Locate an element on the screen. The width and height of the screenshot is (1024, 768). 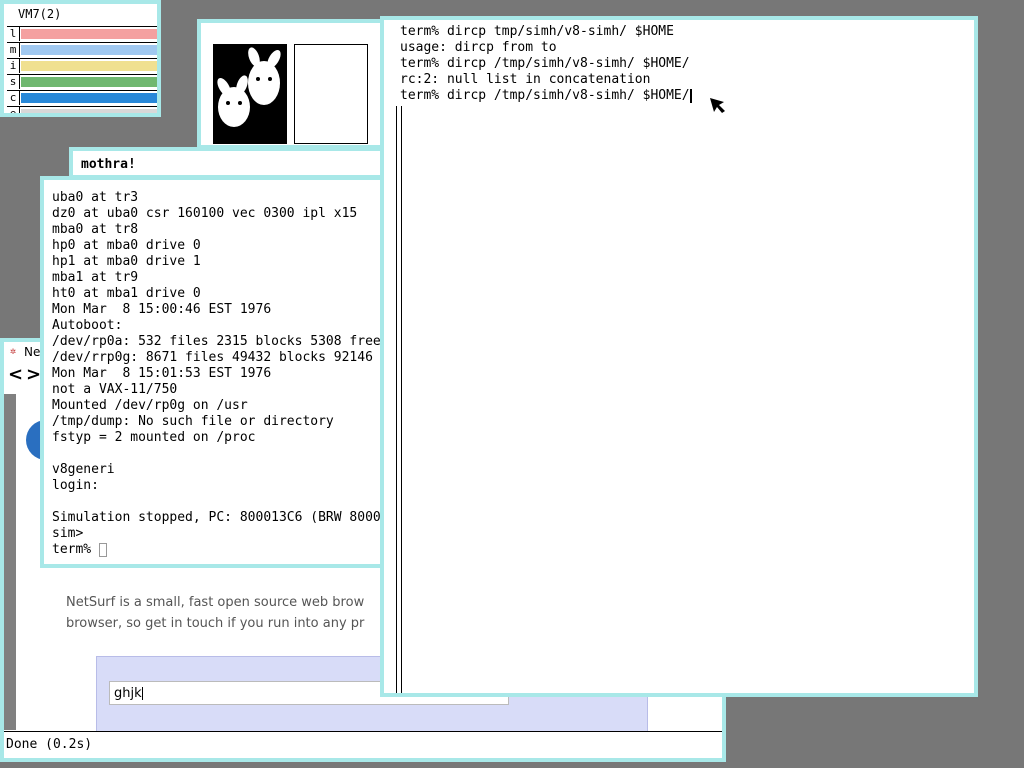
vmstat-row: m is located at coordinates (82, 50).